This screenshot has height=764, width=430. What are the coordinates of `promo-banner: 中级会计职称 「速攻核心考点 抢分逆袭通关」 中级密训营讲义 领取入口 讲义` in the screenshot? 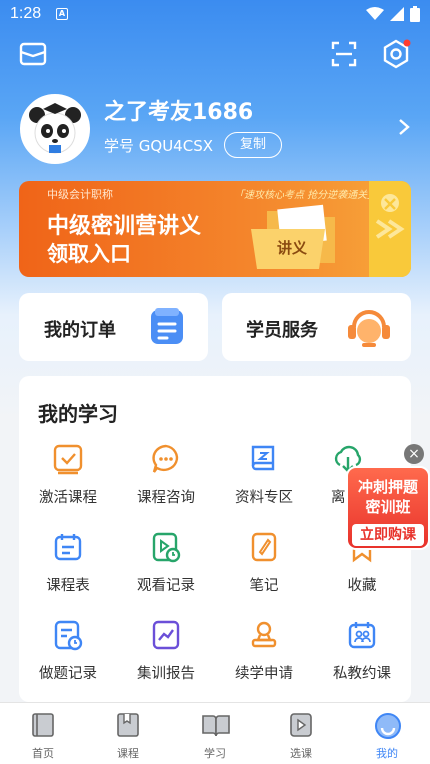 It's located at (215, 229).